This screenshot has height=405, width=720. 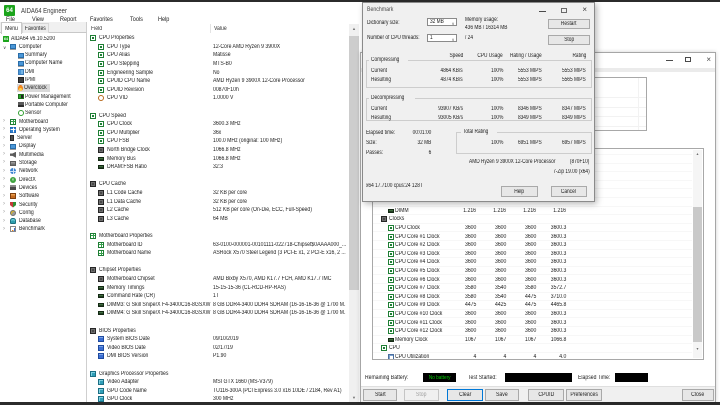 What do you see at coordinates (43, 155) in the screenshot?
I see `tree-item-multimedia: › Multimedia` at bounding box center [43, 155].